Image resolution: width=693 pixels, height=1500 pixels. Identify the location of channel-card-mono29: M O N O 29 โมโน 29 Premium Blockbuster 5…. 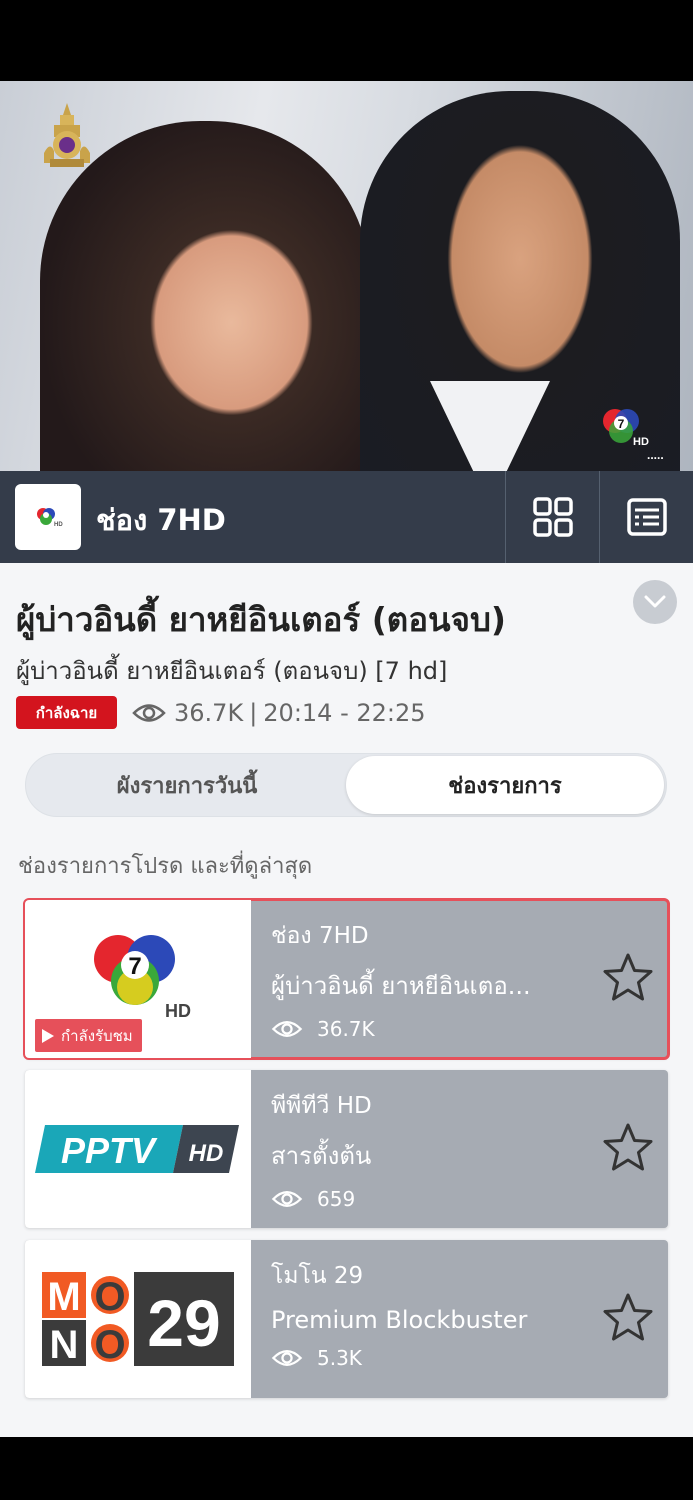
(346, 1319).